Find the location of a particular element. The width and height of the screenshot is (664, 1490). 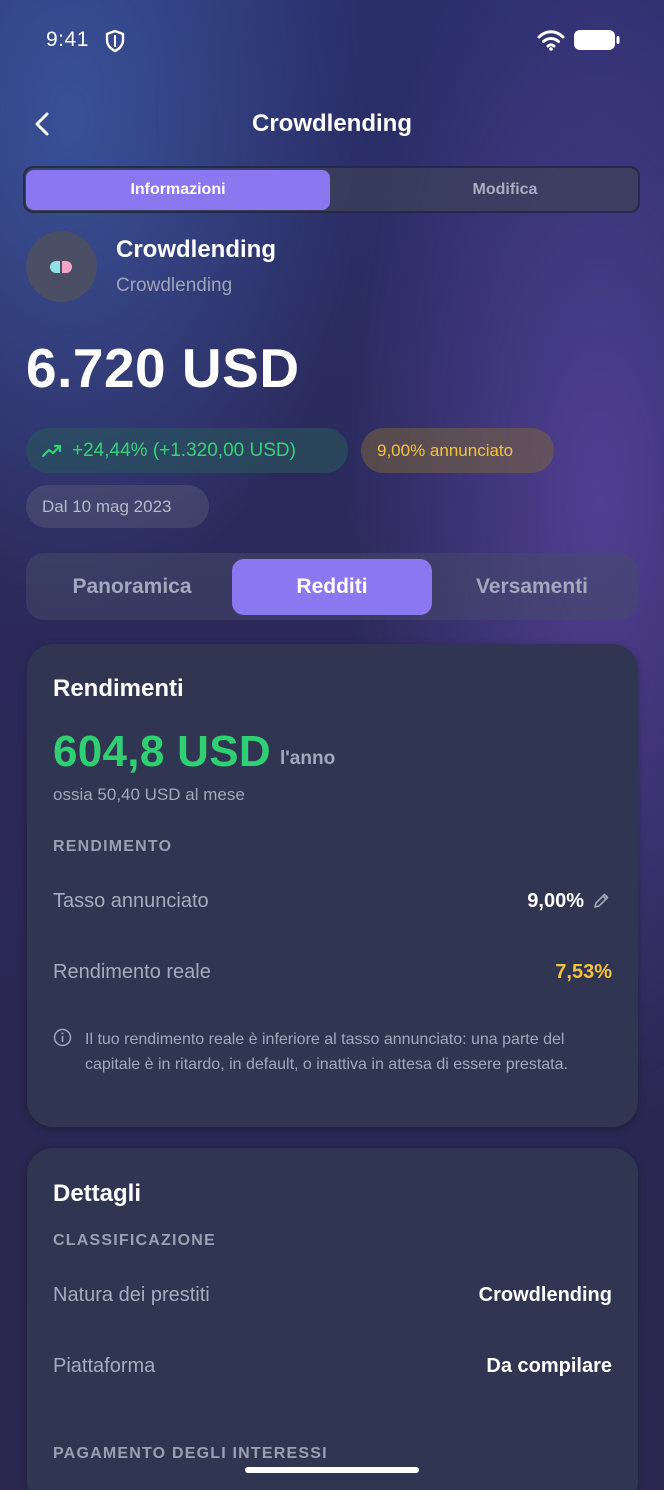

monthly-return: ossia 50,40 USD al mese is located at coordinates (149, 794).